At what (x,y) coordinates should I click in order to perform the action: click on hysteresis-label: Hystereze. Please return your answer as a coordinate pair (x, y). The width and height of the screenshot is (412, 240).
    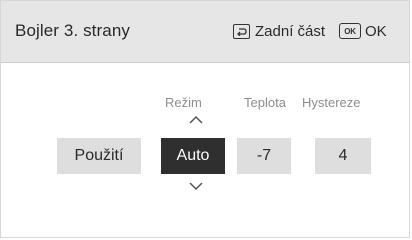
    Looking at the image, I should click on (331, 102).